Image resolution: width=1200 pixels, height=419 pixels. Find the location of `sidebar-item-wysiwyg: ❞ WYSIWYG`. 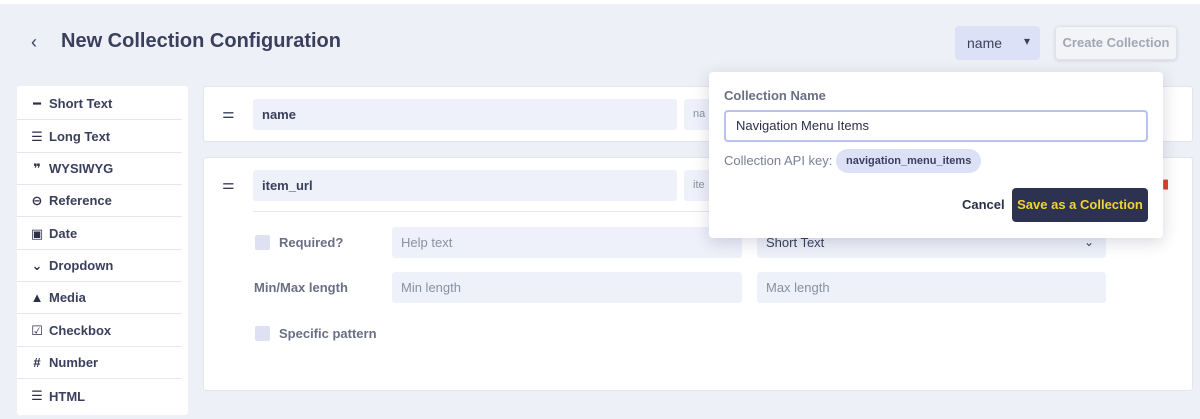

sidebar-item-wysiwyg: ❞ WYSIWYG is located at coordinates (99, 169).